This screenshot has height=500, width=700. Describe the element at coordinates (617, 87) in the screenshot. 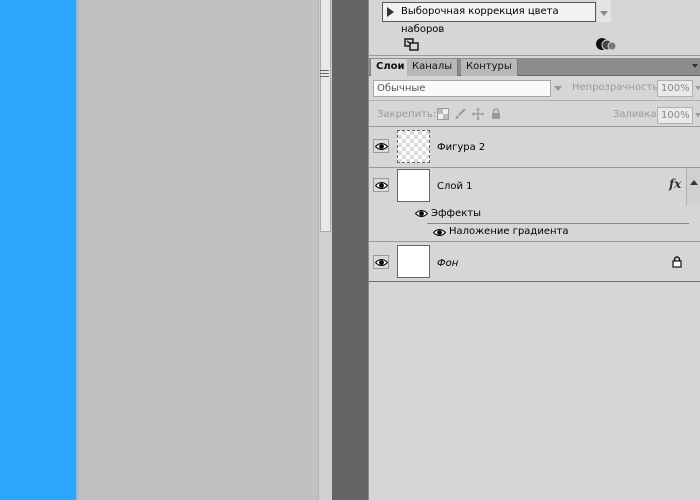

I see `opacity-label: Непрозрачность:` at that location.